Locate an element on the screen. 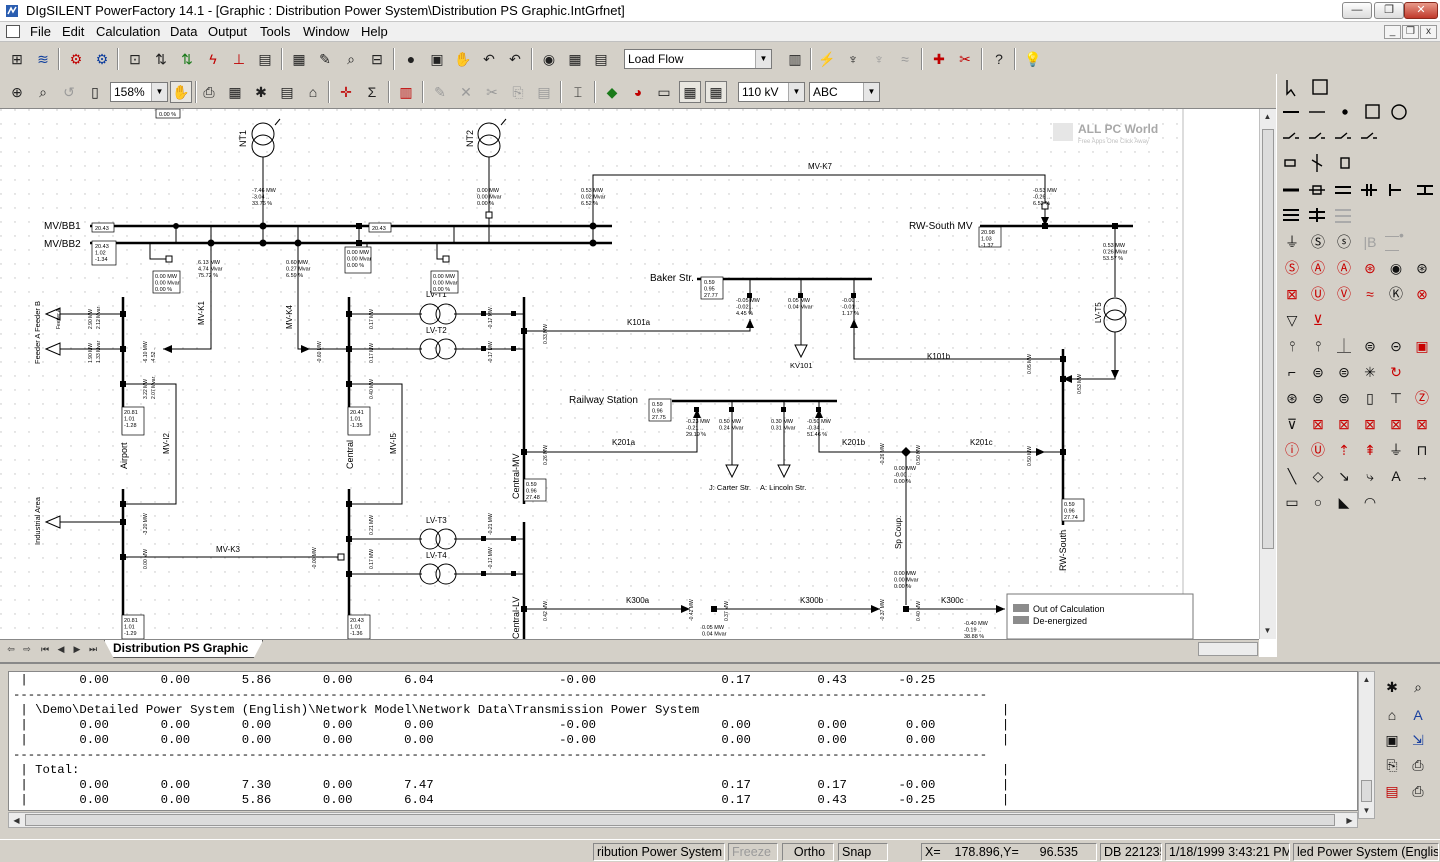 Image resolution: width=1440 pixels, height=862 pixels. pal-dc-icon: ⊽ is located at coordinates (1292, 424).